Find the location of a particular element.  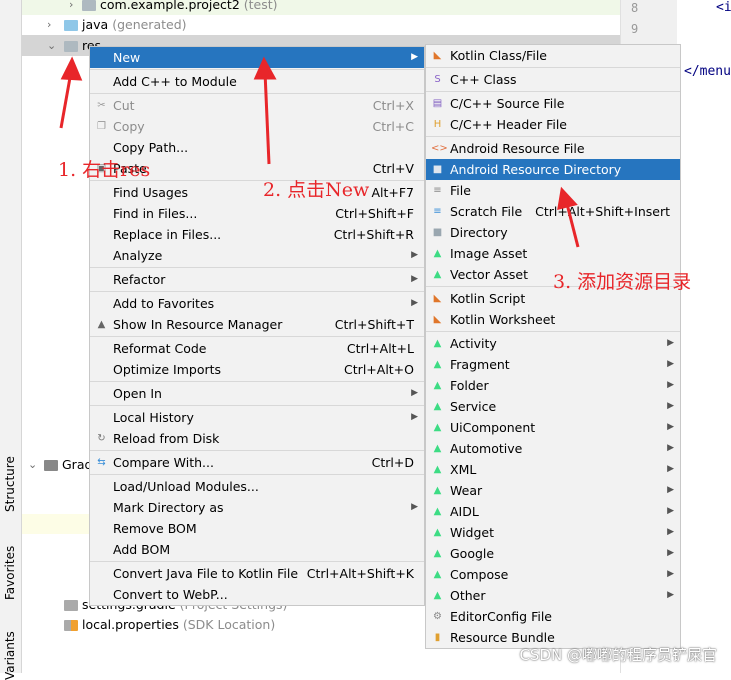

menu-item-analyze: Analyze ▶ is located at coordinates (257, 255).